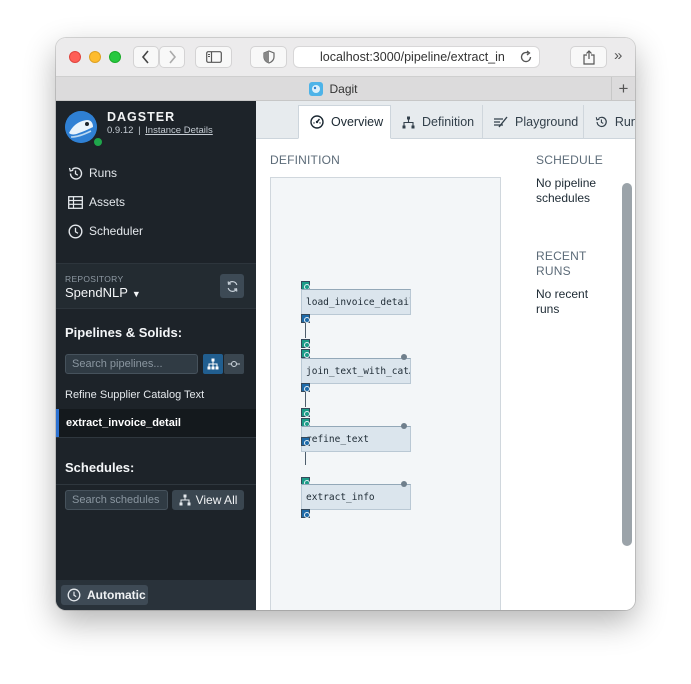  I want to click on reload-icon, so click(526, 57).